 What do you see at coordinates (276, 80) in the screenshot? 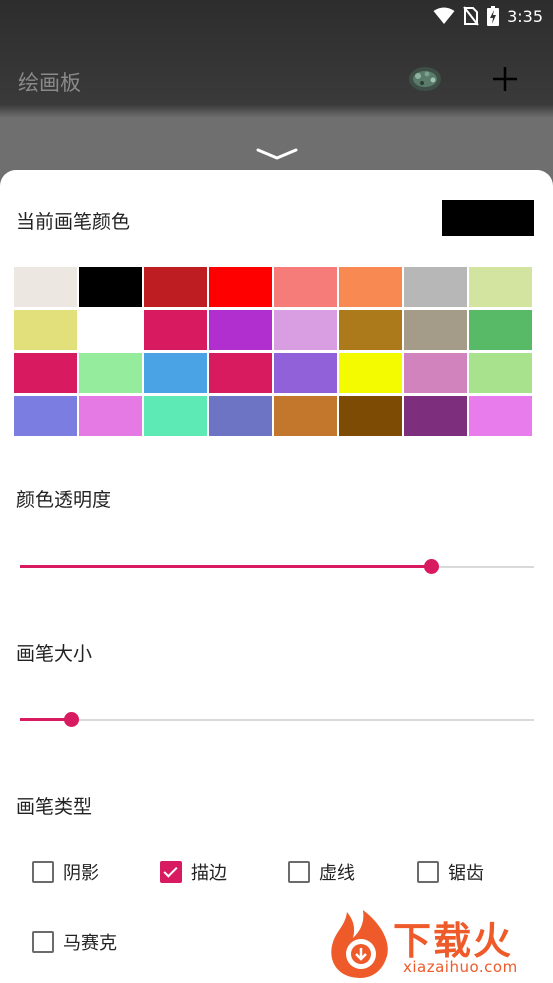
I see `app-bar: 绘画板` at bounding box center [276, 80].